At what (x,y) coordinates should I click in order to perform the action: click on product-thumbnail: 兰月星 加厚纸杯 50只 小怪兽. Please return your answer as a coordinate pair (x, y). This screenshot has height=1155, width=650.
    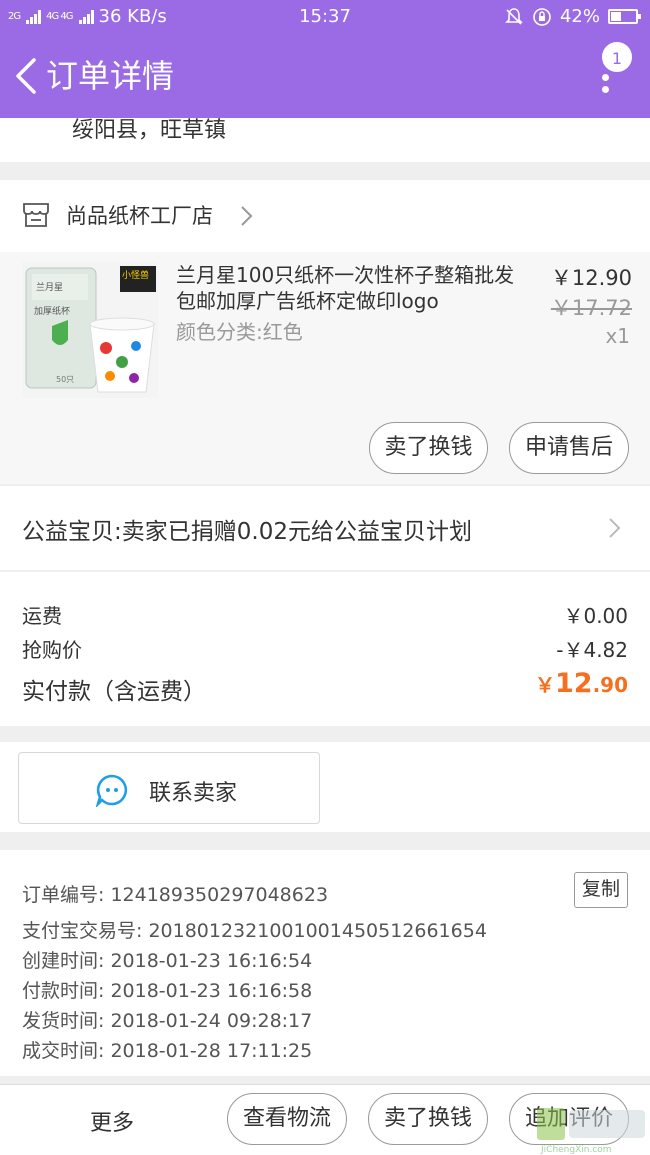
    Looking at the image, I should click on (90, 330).